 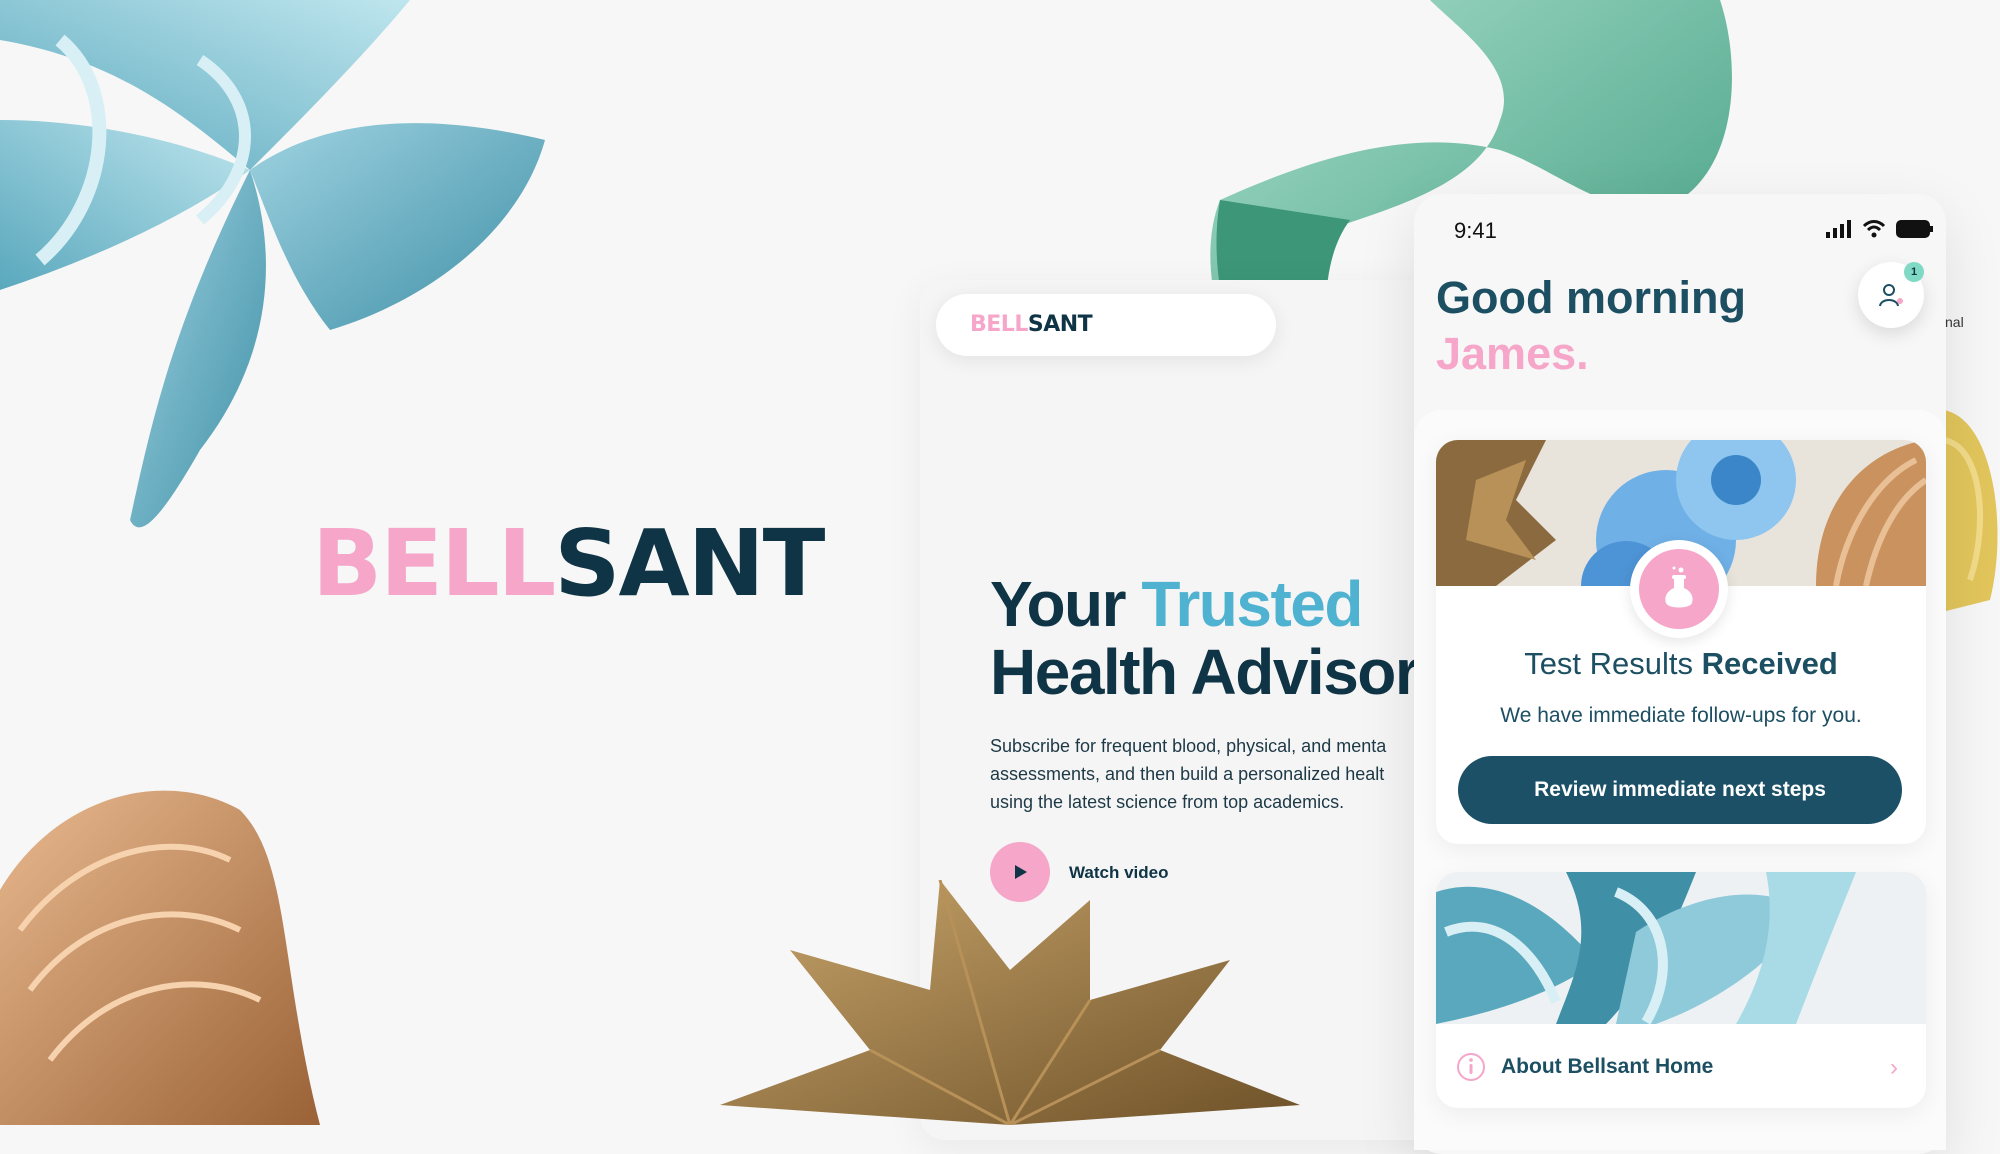 I want to click on blue-sculpture-decoration, so click(x=272, y=264).